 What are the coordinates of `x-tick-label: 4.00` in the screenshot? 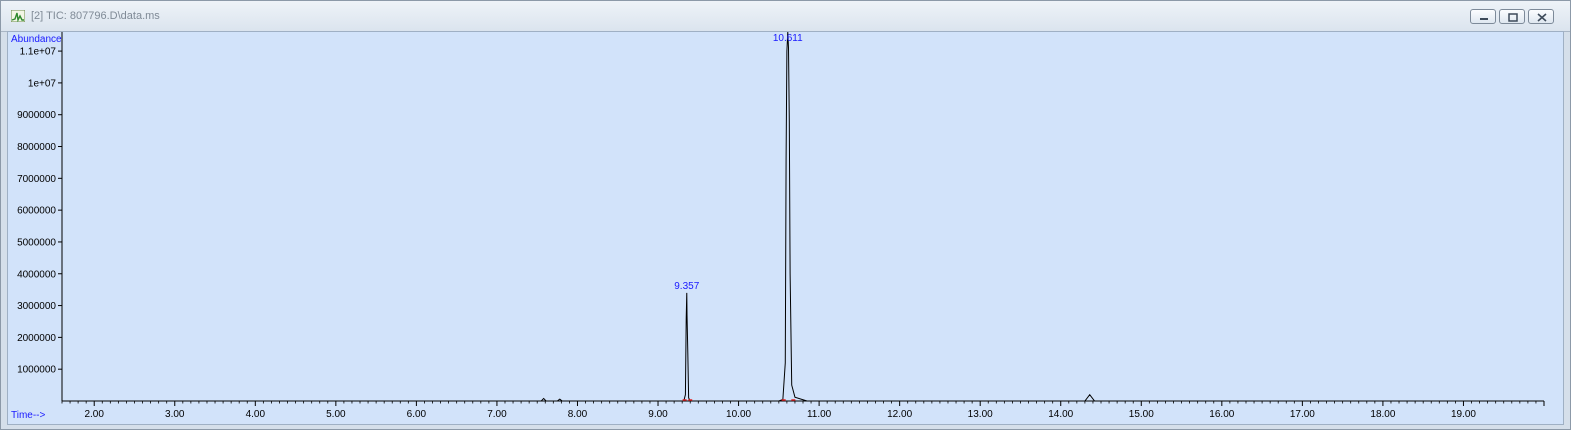 It's located at (256, 414).